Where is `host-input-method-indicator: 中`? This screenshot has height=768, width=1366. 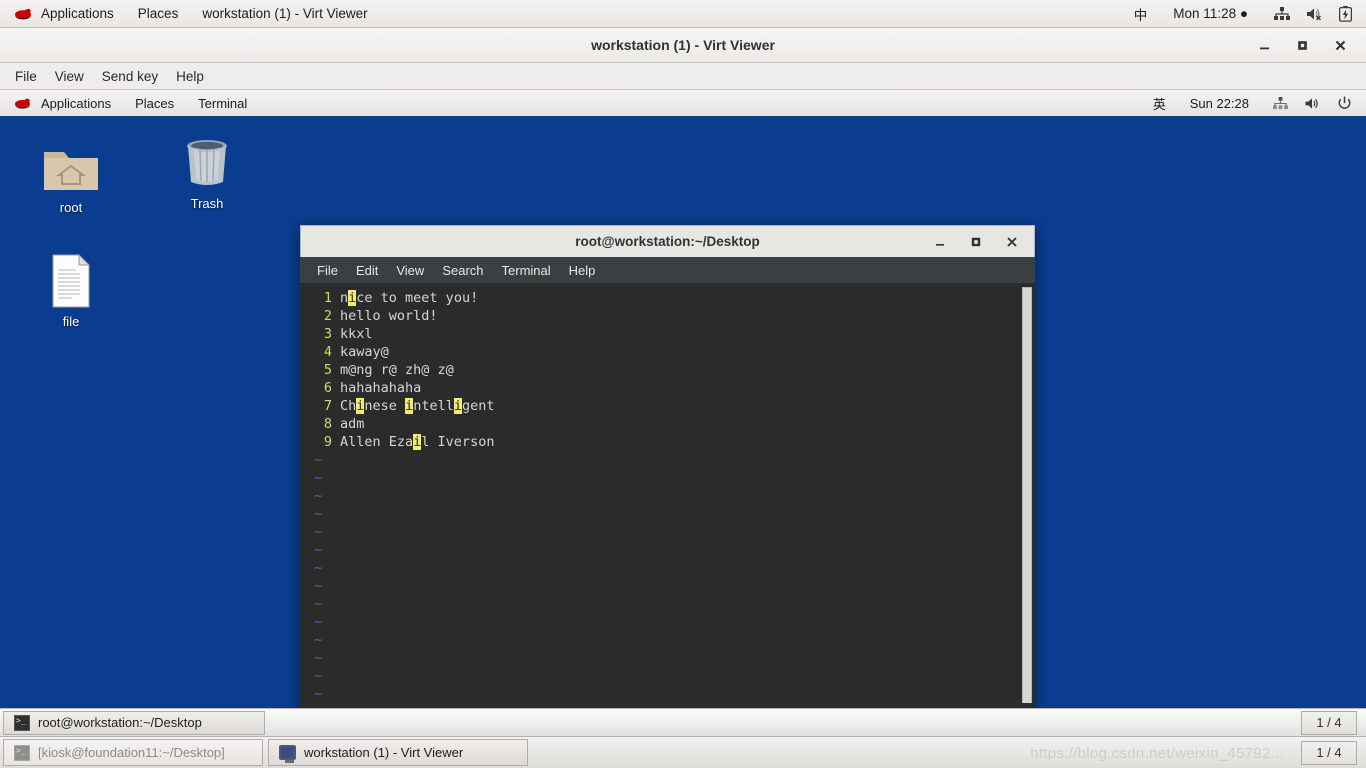
host-input-method-indicator: 中 is located at coordinates (1141, 14).